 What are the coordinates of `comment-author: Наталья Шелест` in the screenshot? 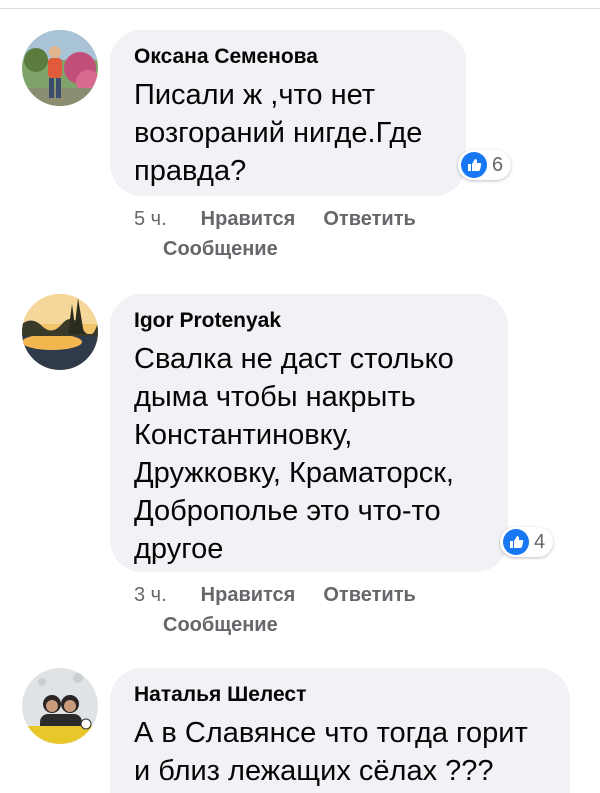 It's located at (340, 695).